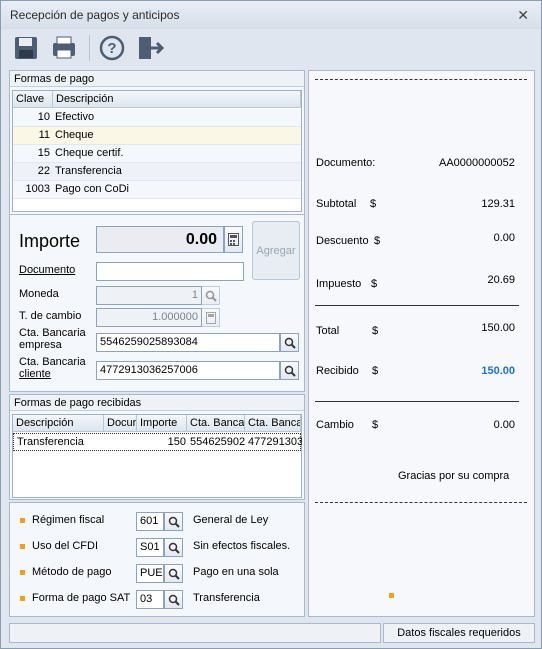 This screenshot has width=542, height=649. Describe the element at coordinates (176, 442) in the screenshot. I see `cell-importe: 150` at that location.